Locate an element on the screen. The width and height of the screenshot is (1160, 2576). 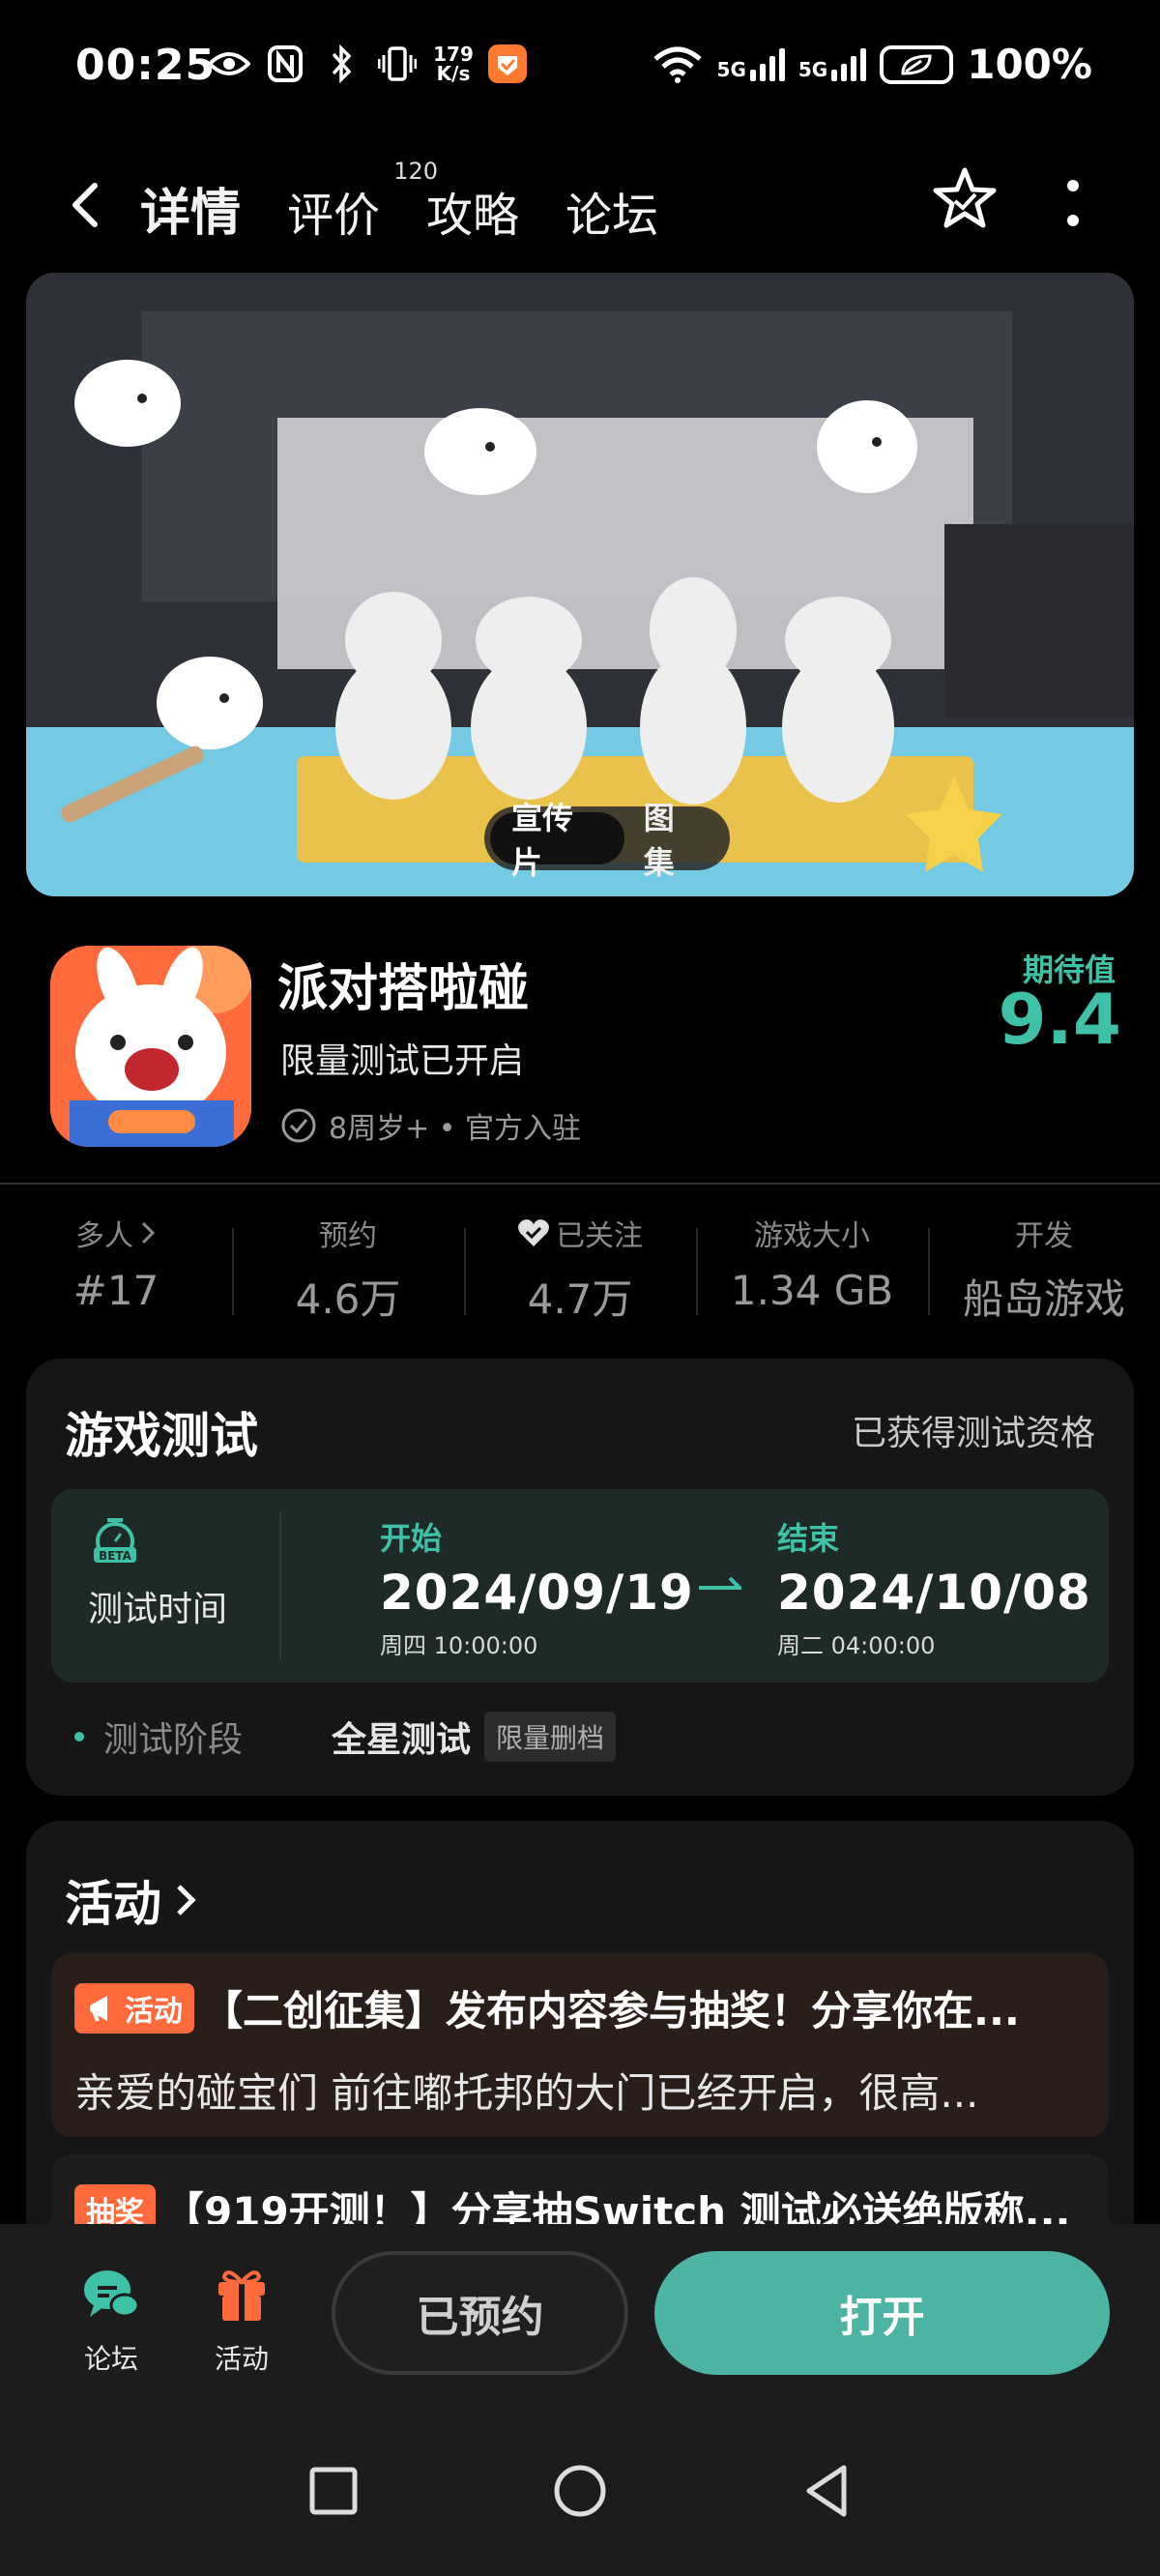
gallery-tab: 图集 is located at coordinates (674, 840).